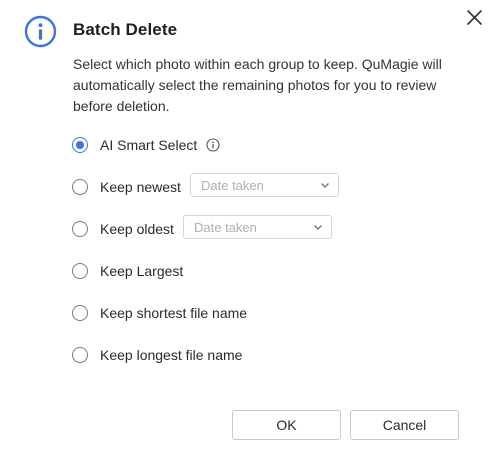 Image resolution: width=493 pixels, height=457 pixels. What do you see at coordinates (171, 355) in the screenshot?
I see `option-label: Keep longest file name` at bounding box center [171, 355].